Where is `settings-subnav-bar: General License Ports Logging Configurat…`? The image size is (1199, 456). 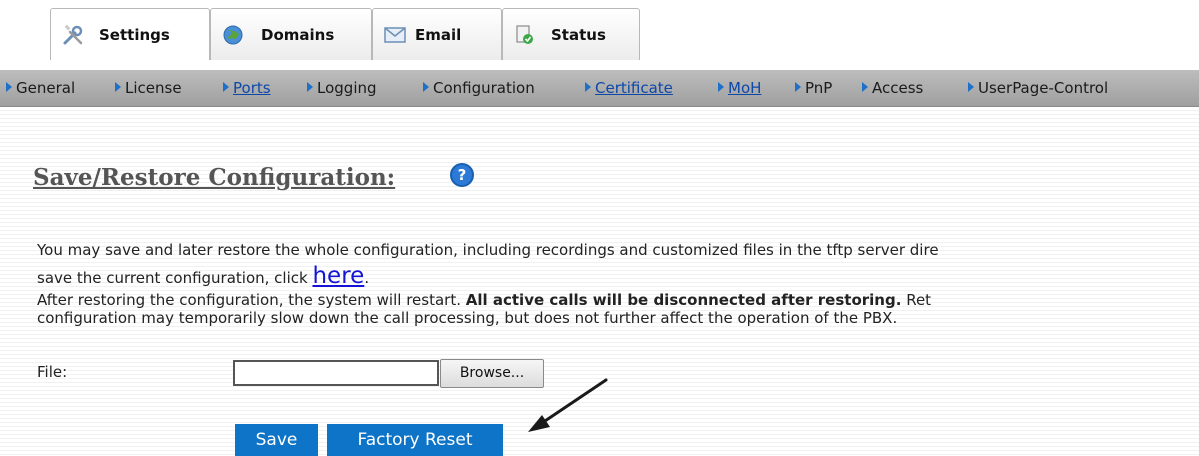
settings-subnav-bar: General License Ports Logging Configurat… is located at coordinates (599, 88).